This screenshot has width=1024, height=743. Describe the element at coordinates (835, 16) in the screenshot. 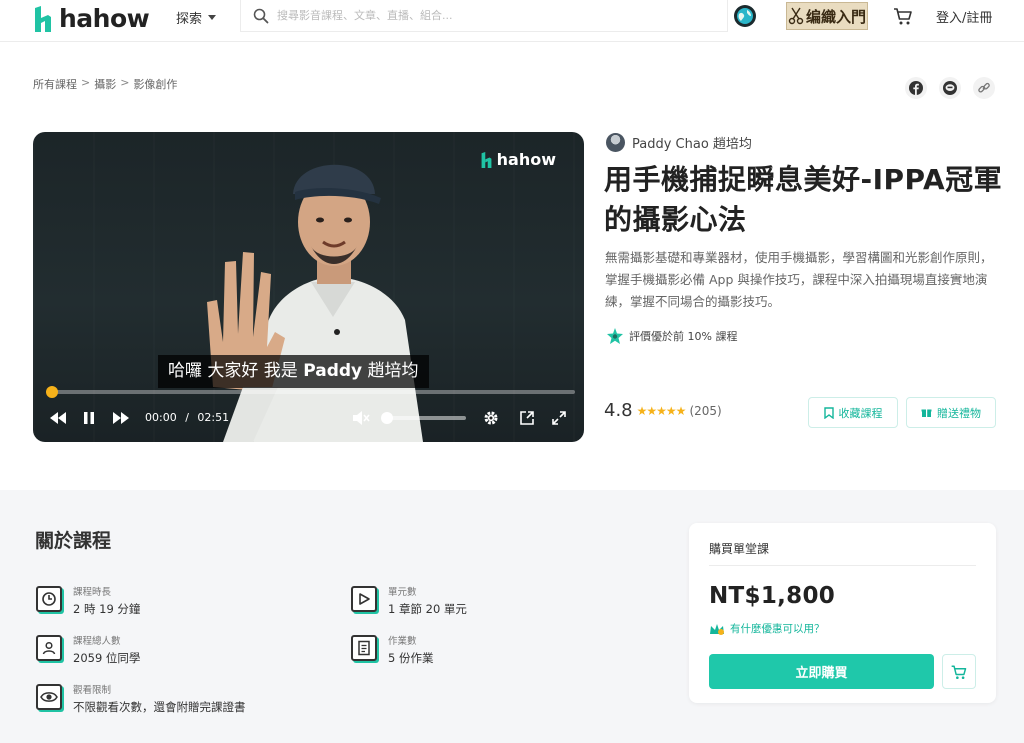

I see `promo-text: 编織入門` at that location.